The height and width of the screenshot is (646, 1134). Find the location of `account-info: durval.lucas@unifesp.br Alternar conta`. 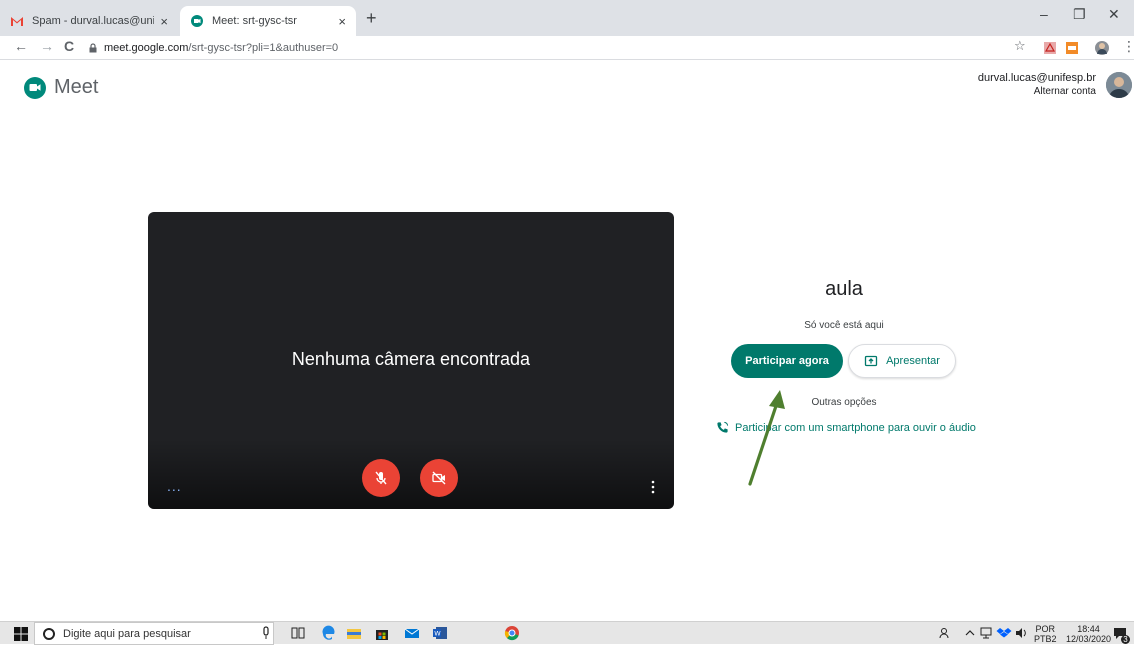

account-info: durval.lucas@unifesp.br Alternar conta is located at coordinates (1037, 85).